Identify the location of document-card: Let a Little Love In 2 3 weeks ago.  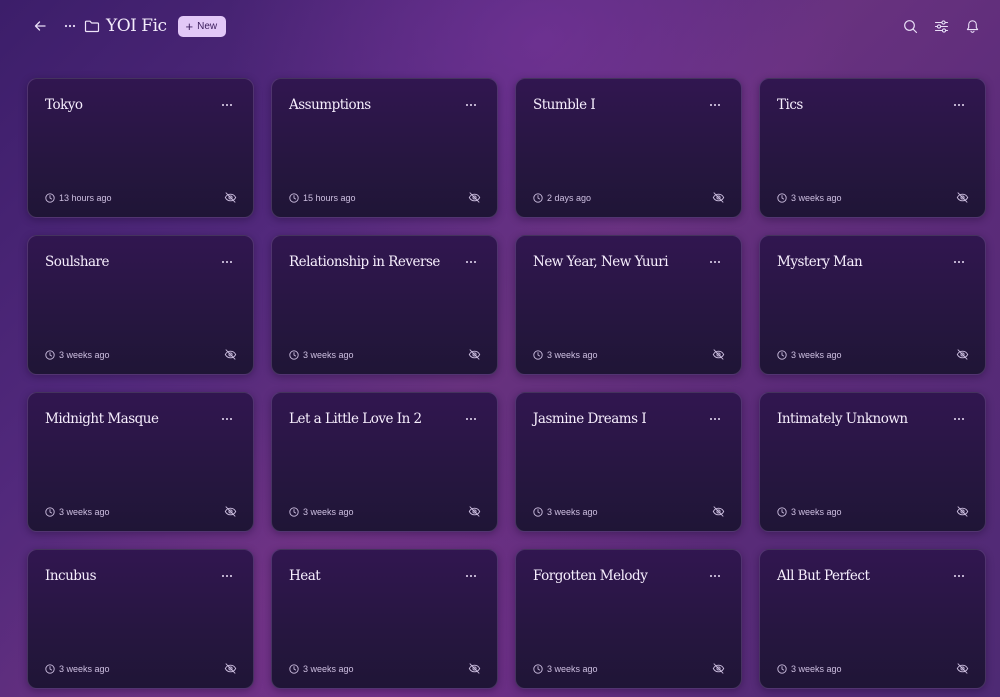
(384, 462).